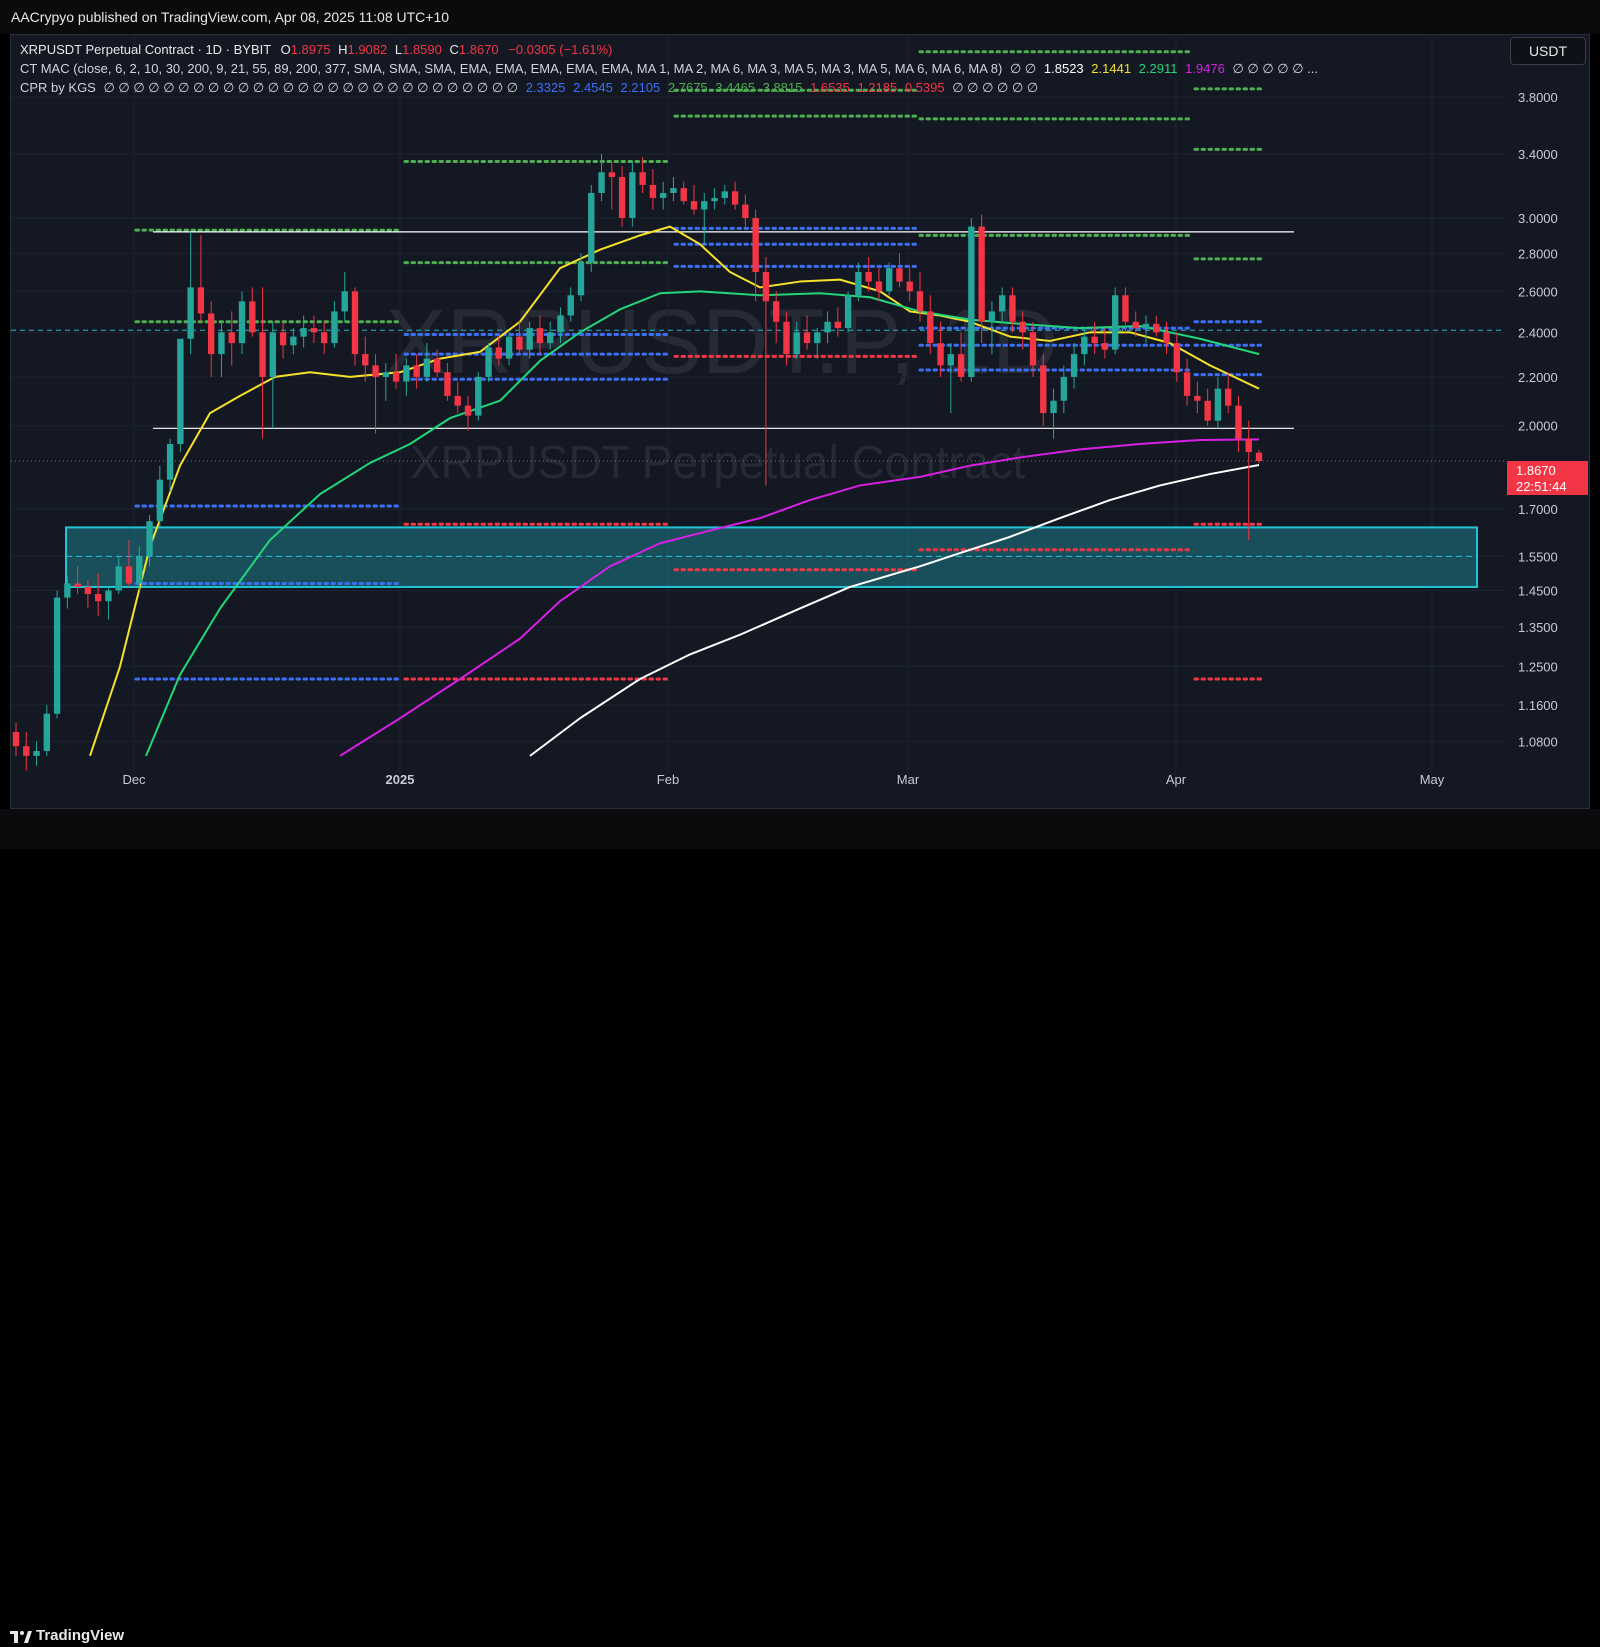 This screenshot has width=1600, height=1647. Describe the element at coordinates (1538, 741) in the screenshot. I see `price-tick-label: 1.0800` at that location.